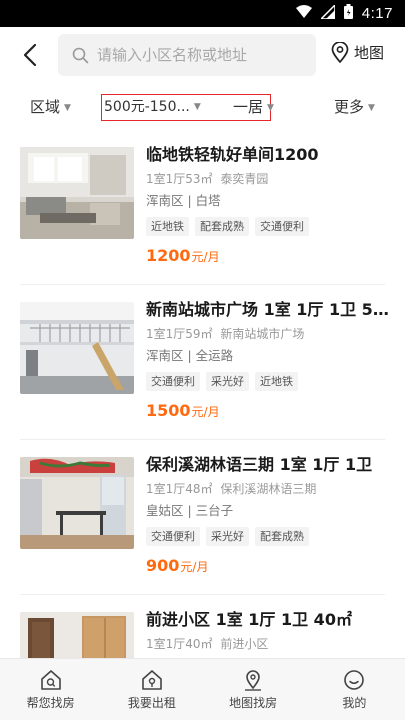 Image resolution: width=405 pixels, height=720 pixels. Describe the element at coordinates (244, 179) in the screenshot. I see `listing-community: 泰奕青园` at that location.